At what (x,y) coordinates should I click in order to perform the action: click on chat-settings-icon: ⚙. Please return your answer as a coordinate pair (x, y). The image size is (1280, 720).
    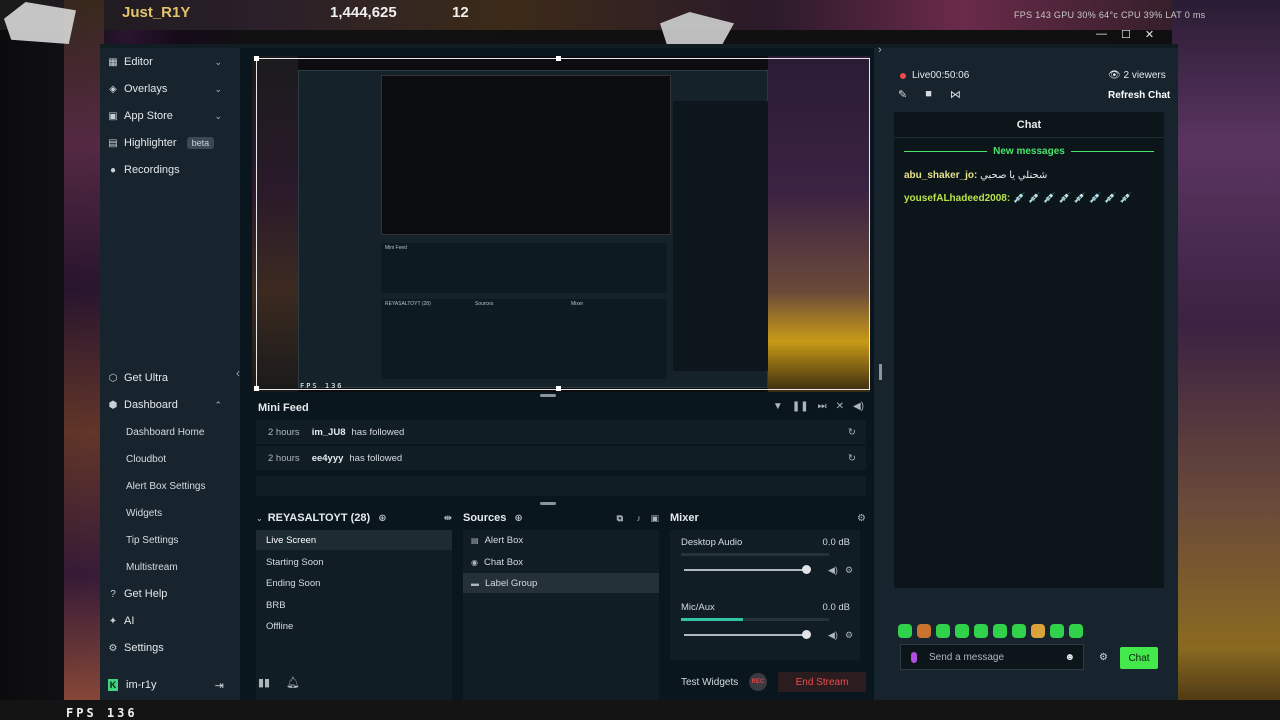
    Looking at the image, I should click on (1103, 657).